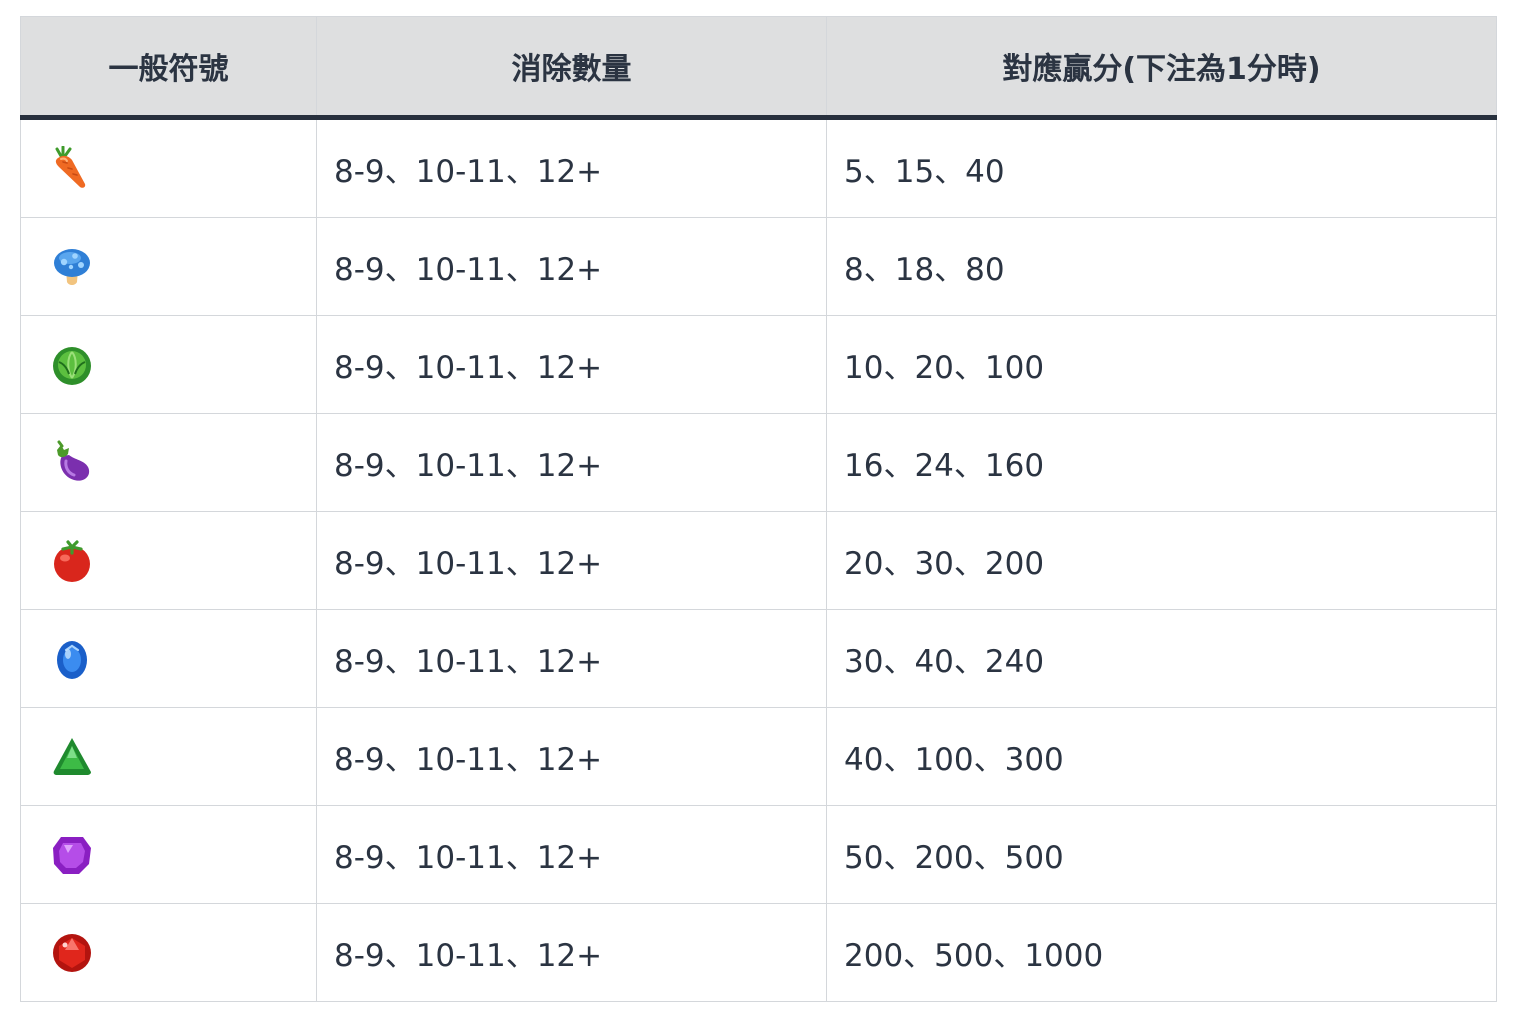 Image resolution: width=1518 pixels, height=1030 pixels. What do you see at coordinates (1161, 658) in the screenshot?
I see `payout-cell: 30、40、240` at bounding box center [1161, 658].